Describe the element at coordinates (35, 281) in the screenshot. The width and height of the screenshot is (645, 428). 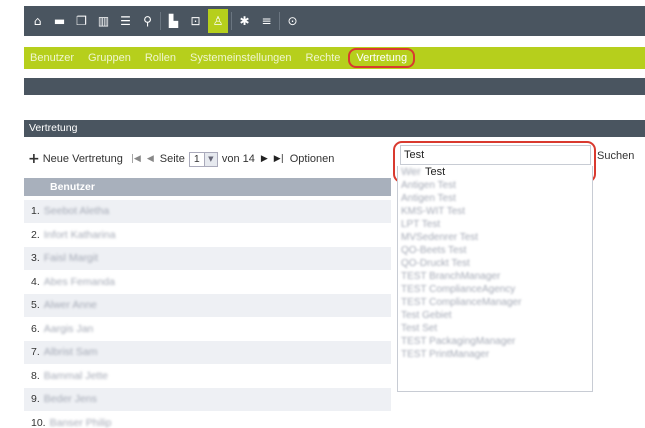
I see `row-number: 4.` at that location.